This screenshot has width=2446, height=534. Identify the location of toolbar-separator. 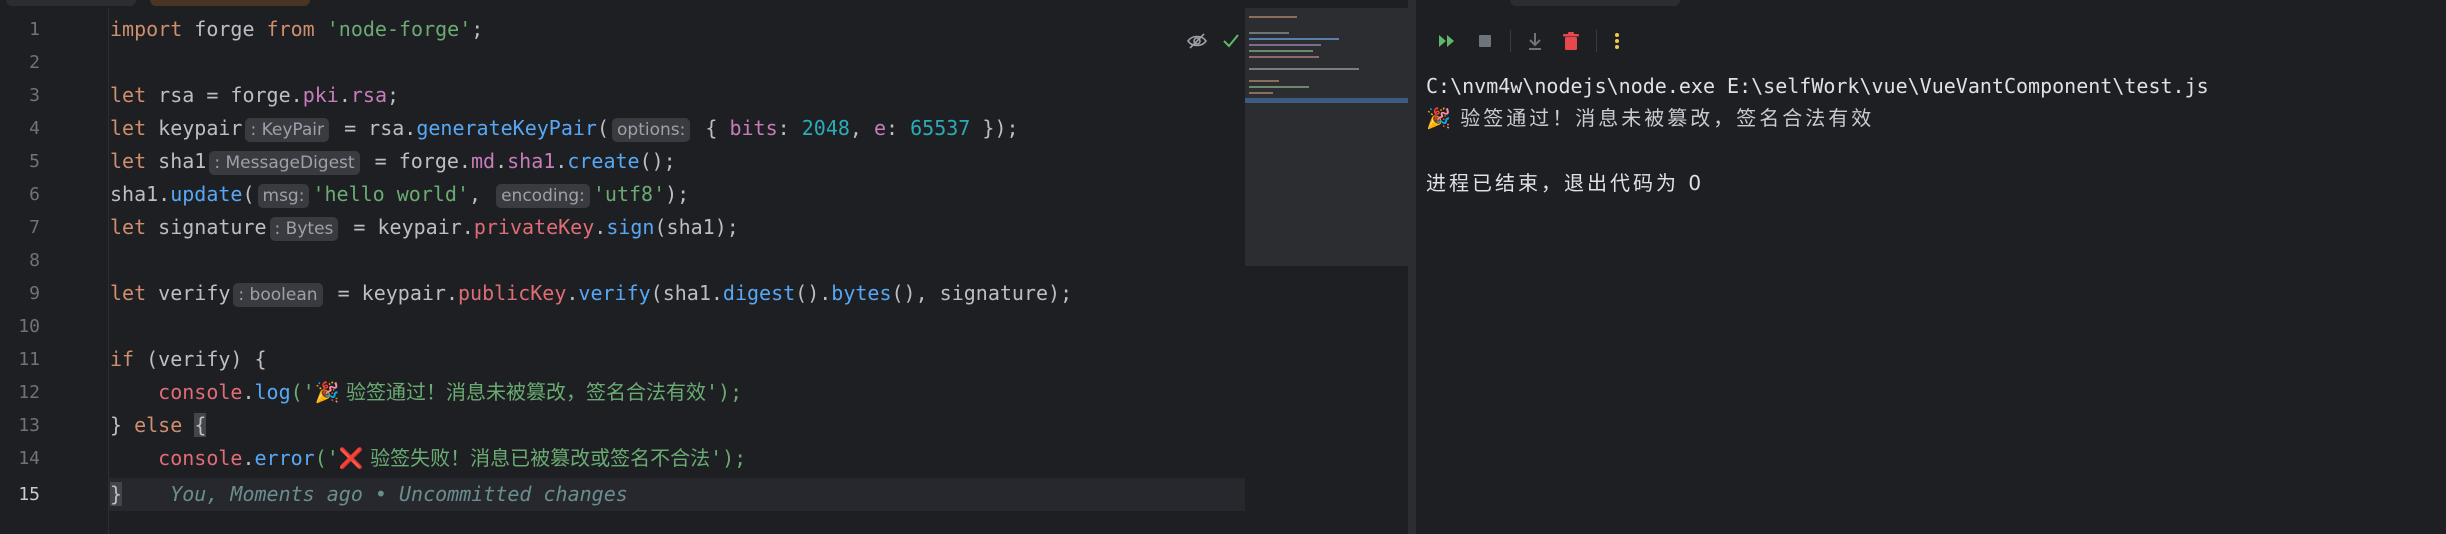
(1596, 41).